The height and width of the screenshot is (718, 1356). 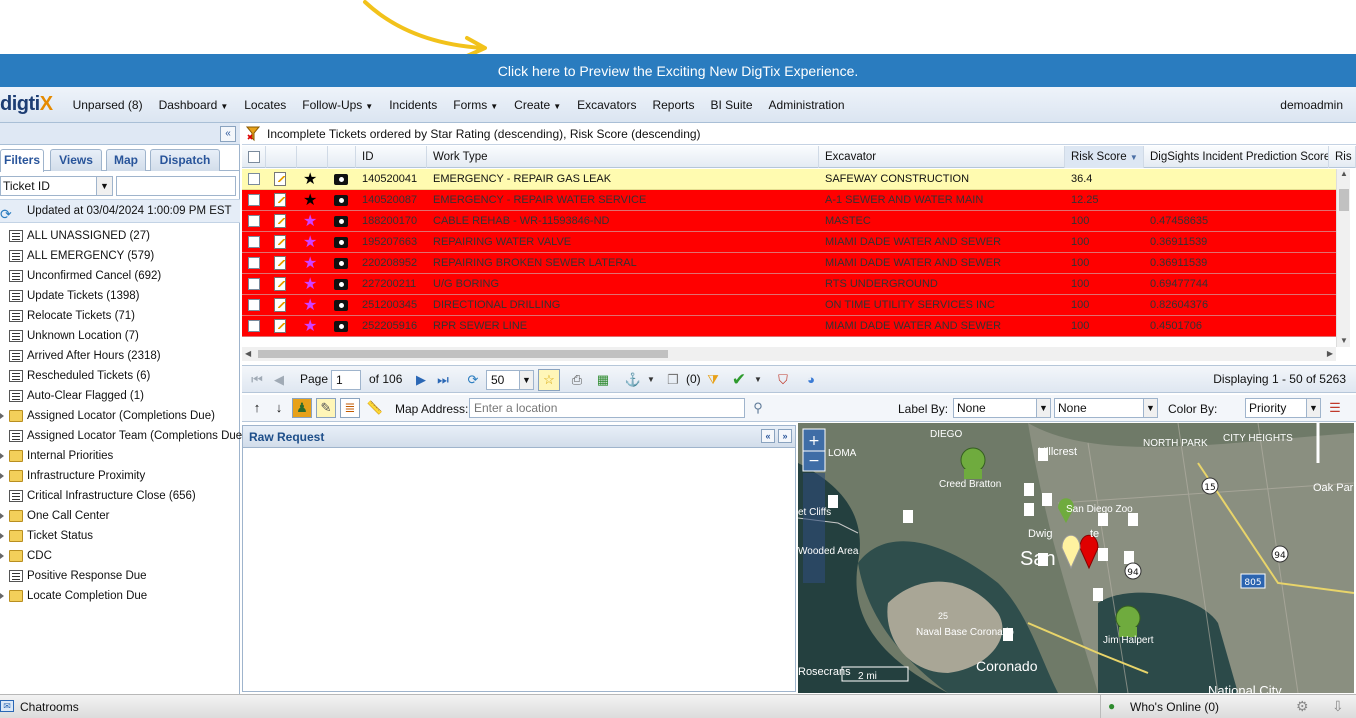 What do you see at coordinates (248, 353) in the screenshot?
I see `scroll-left-icon: ◀` at bounding box center [248, 353].